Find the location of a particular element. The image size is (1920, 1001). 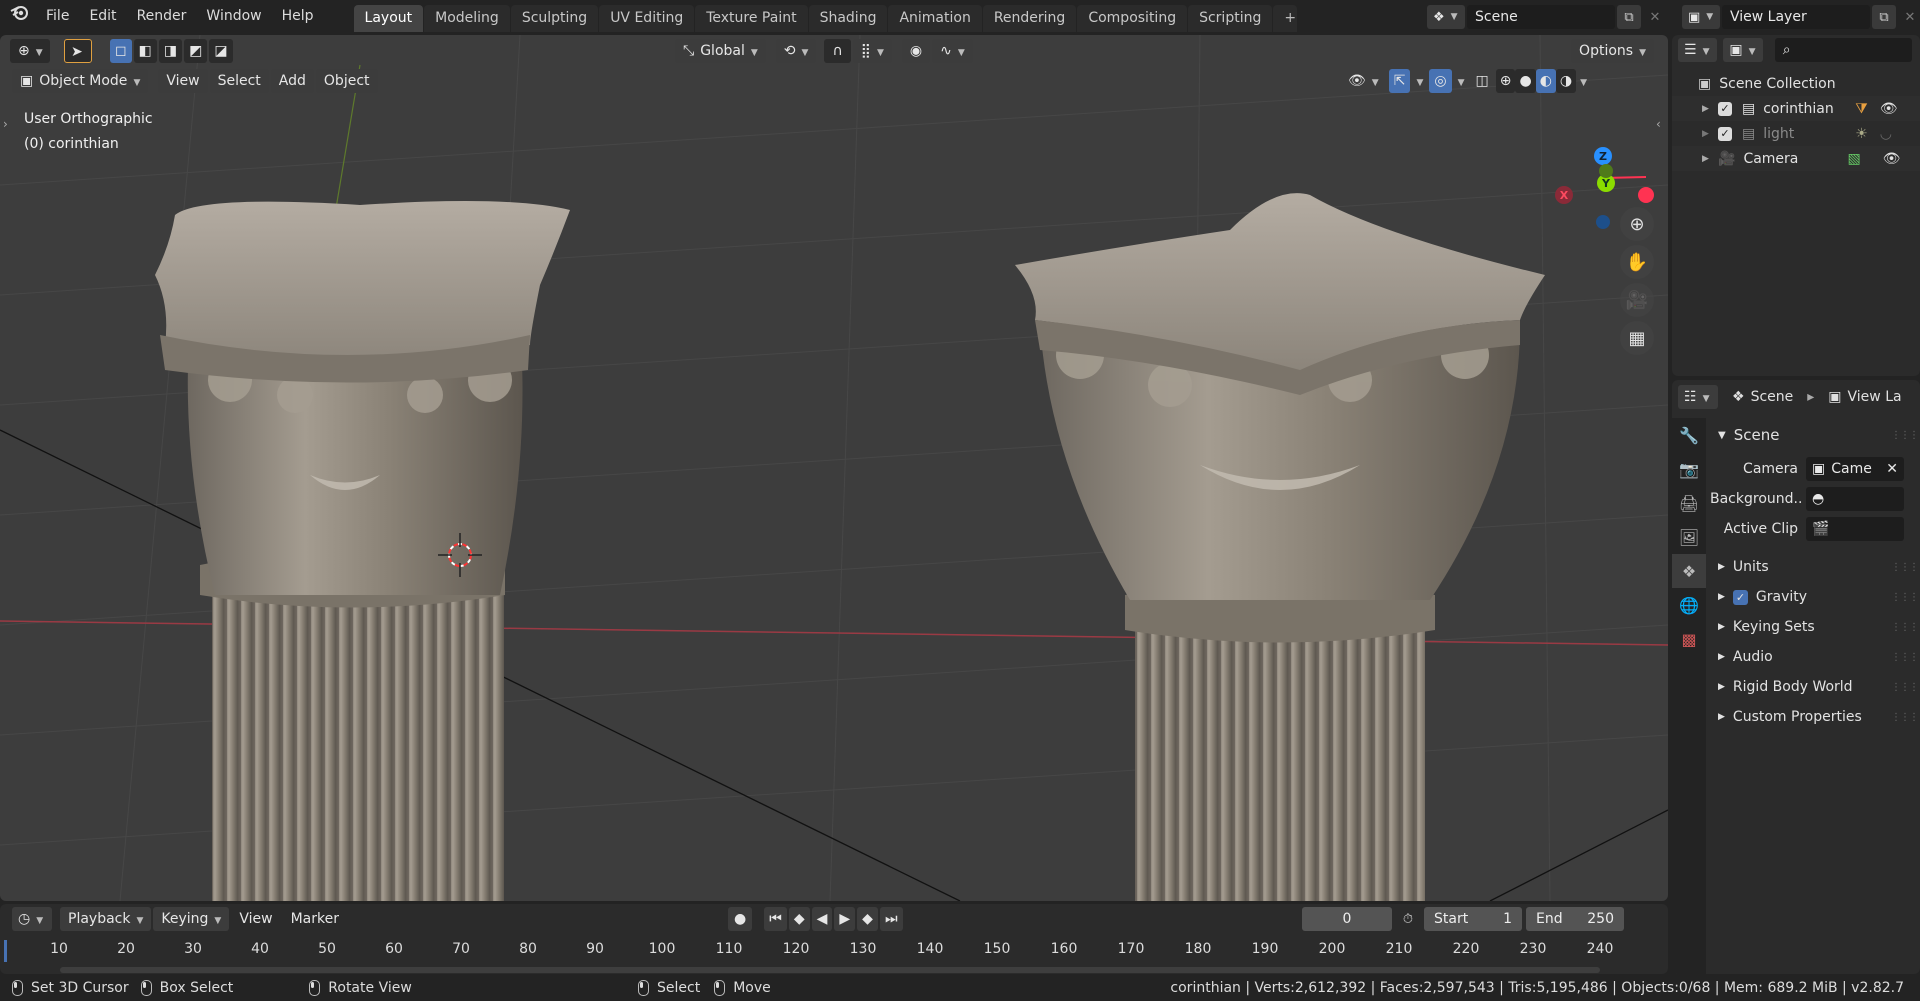

tool-tab-icon: 🔧 is located at coordinates (1689, 435).